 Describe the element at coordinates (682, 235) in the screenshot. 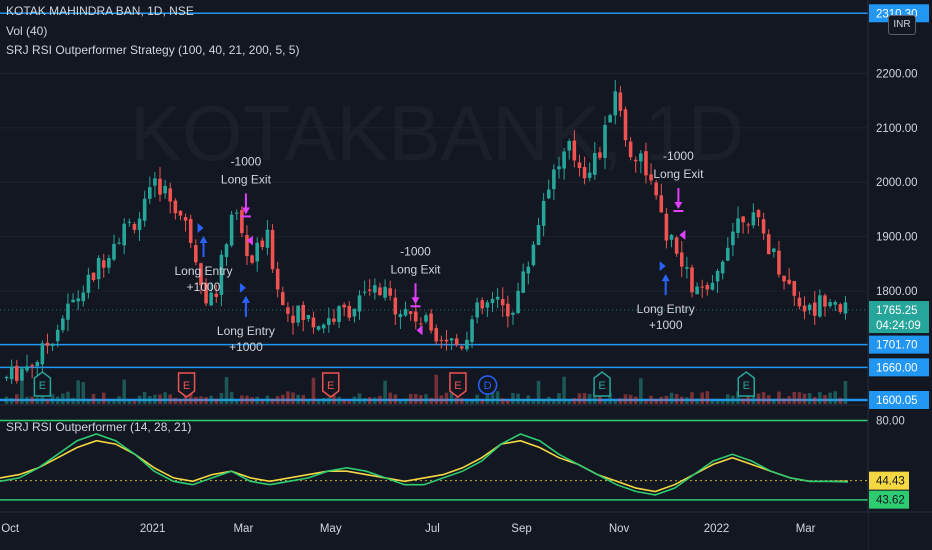

I see `exit-flag` at that location.